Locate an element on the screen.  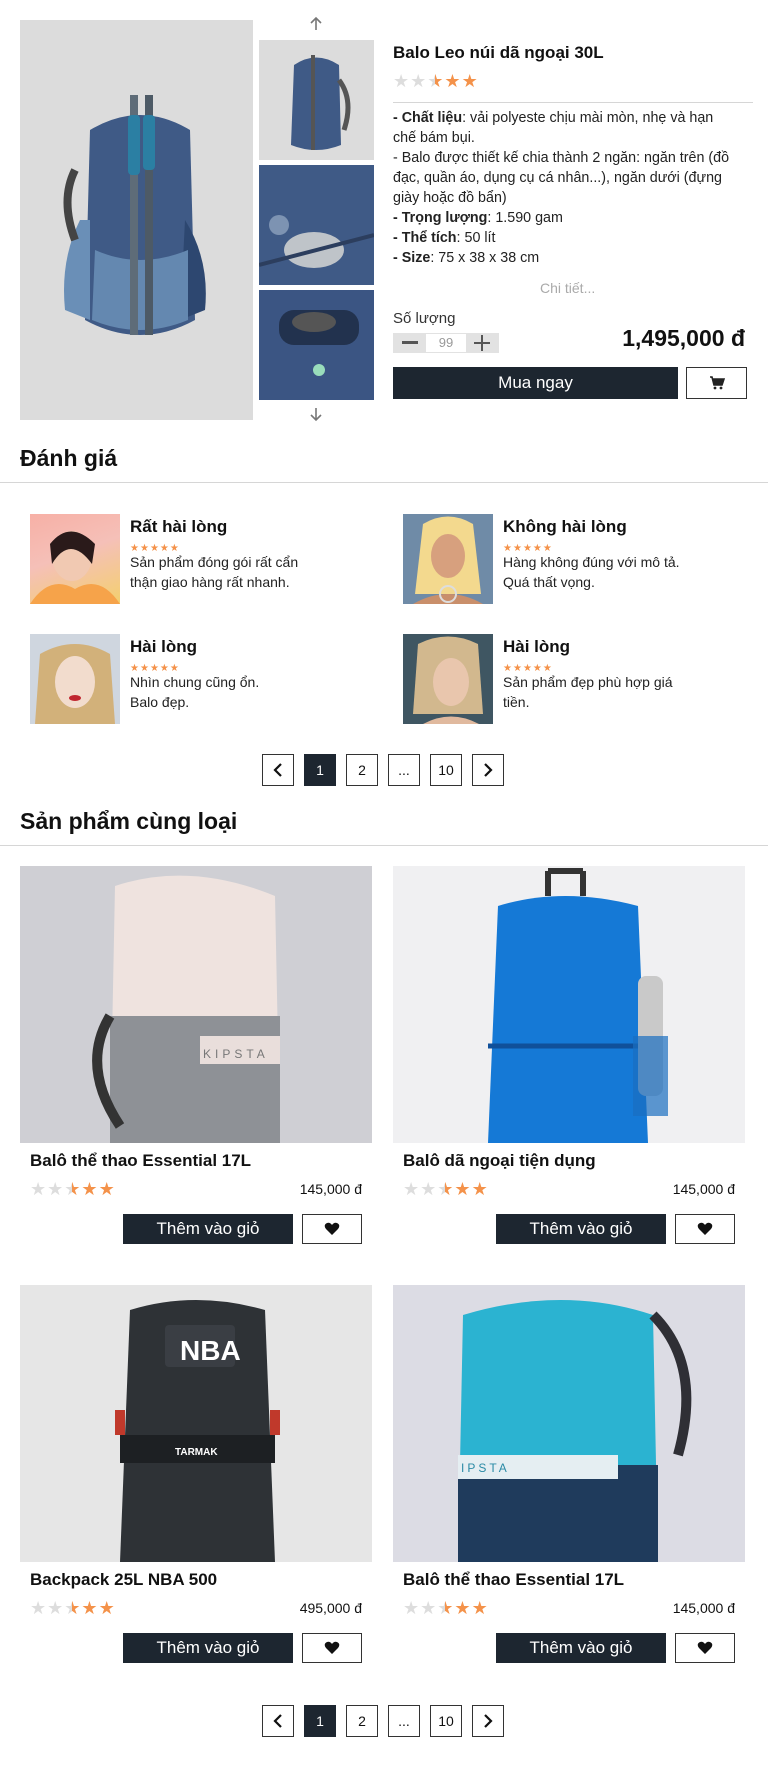
main-product-image is located at coordinates (136, 220).